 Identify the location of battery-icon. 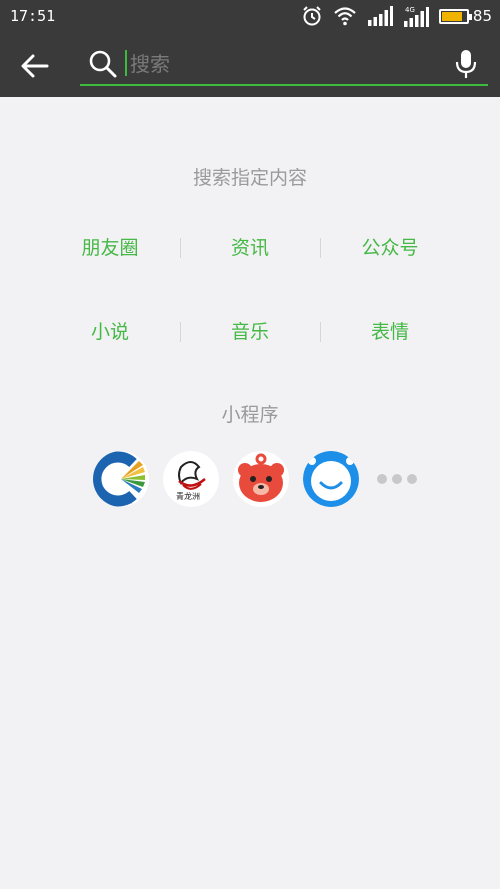
(455, 16).